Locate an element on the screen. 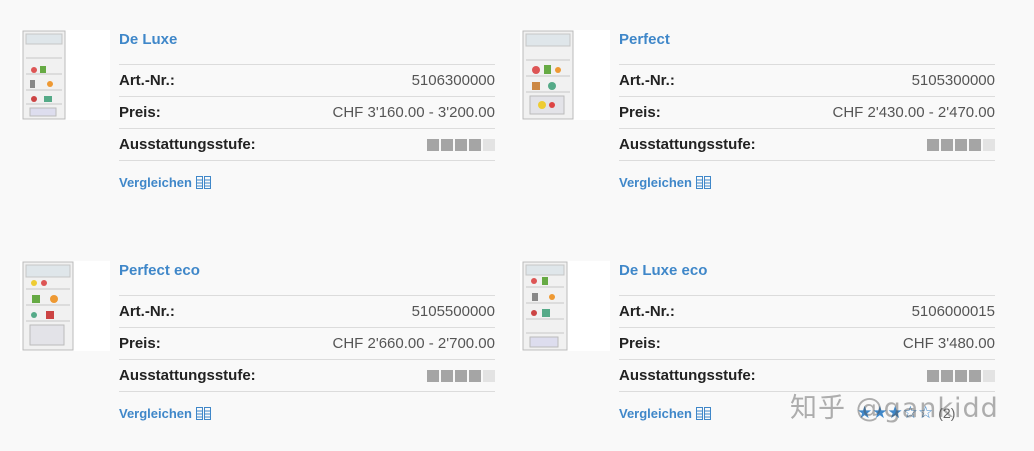 The width and height of the screenshot is (1034, 451). article-number-row: Art.-Nr.: 5105300000 is located at coordinates (807, 81).